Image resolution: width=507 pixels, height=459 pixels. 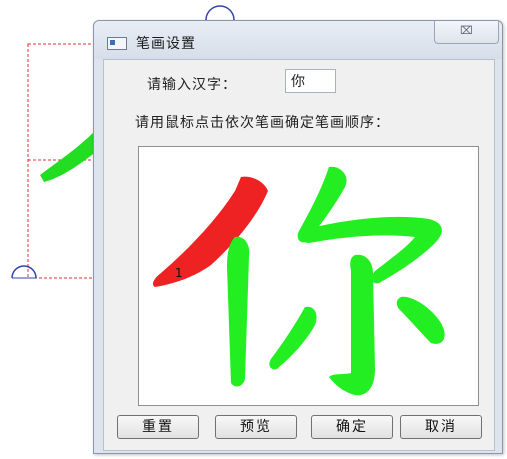 What do you see at coordinates (220, 13) in the screenshot?
I see `rotate-handle-top` at bounding box center [220, 13].